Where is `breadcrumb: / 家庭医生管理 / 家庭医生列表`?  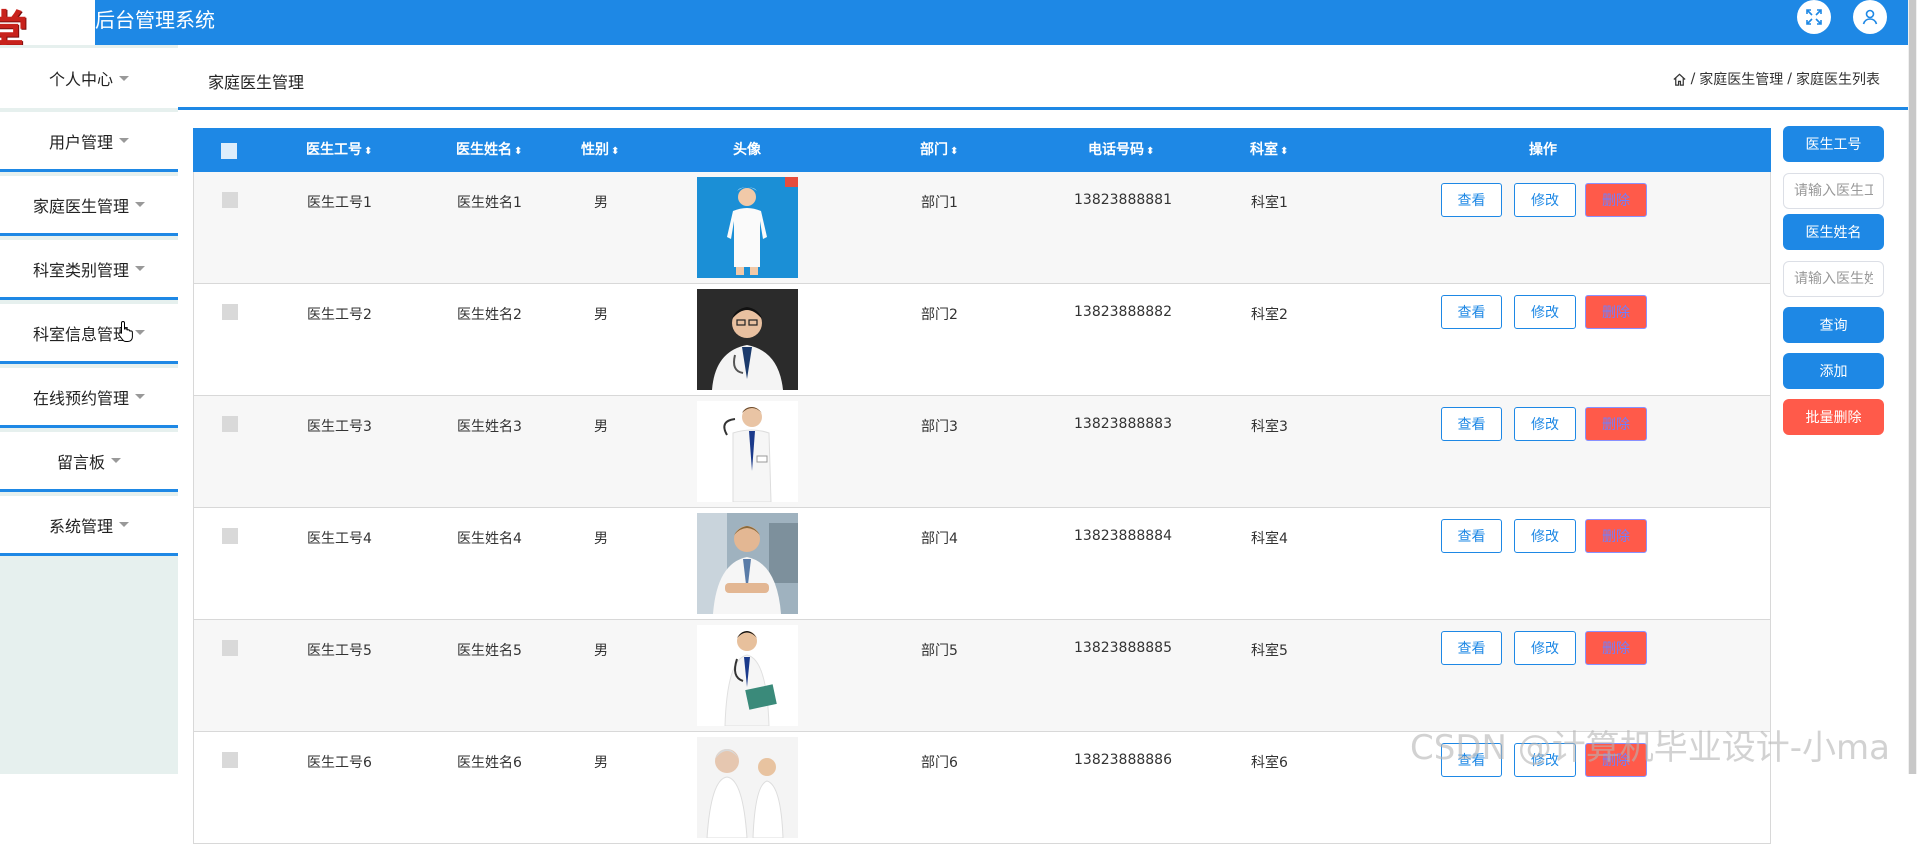 breadcrumb: / 家庭医生管理 / 家庭医生列表 is located at coordinates (1776, 79).